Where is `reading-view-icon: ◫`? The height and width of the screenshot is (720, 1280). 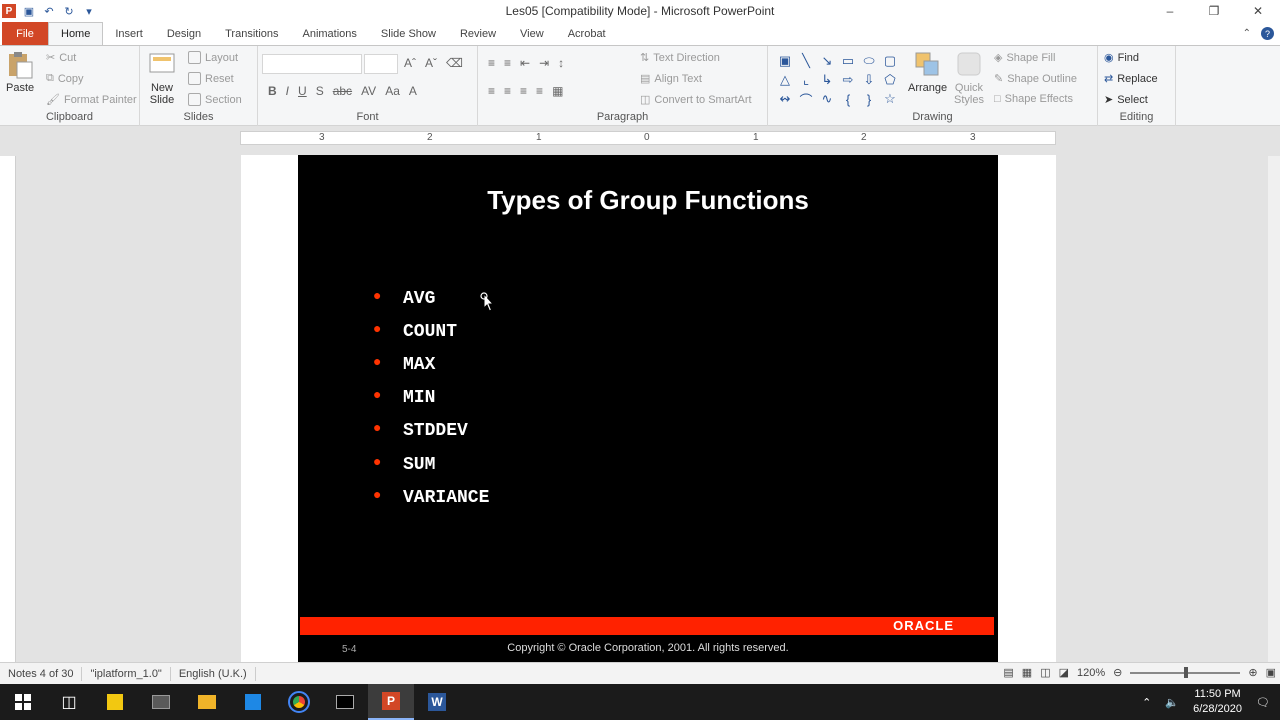
reading-view-icon: ◫ is located at coordinates (1045, 672).